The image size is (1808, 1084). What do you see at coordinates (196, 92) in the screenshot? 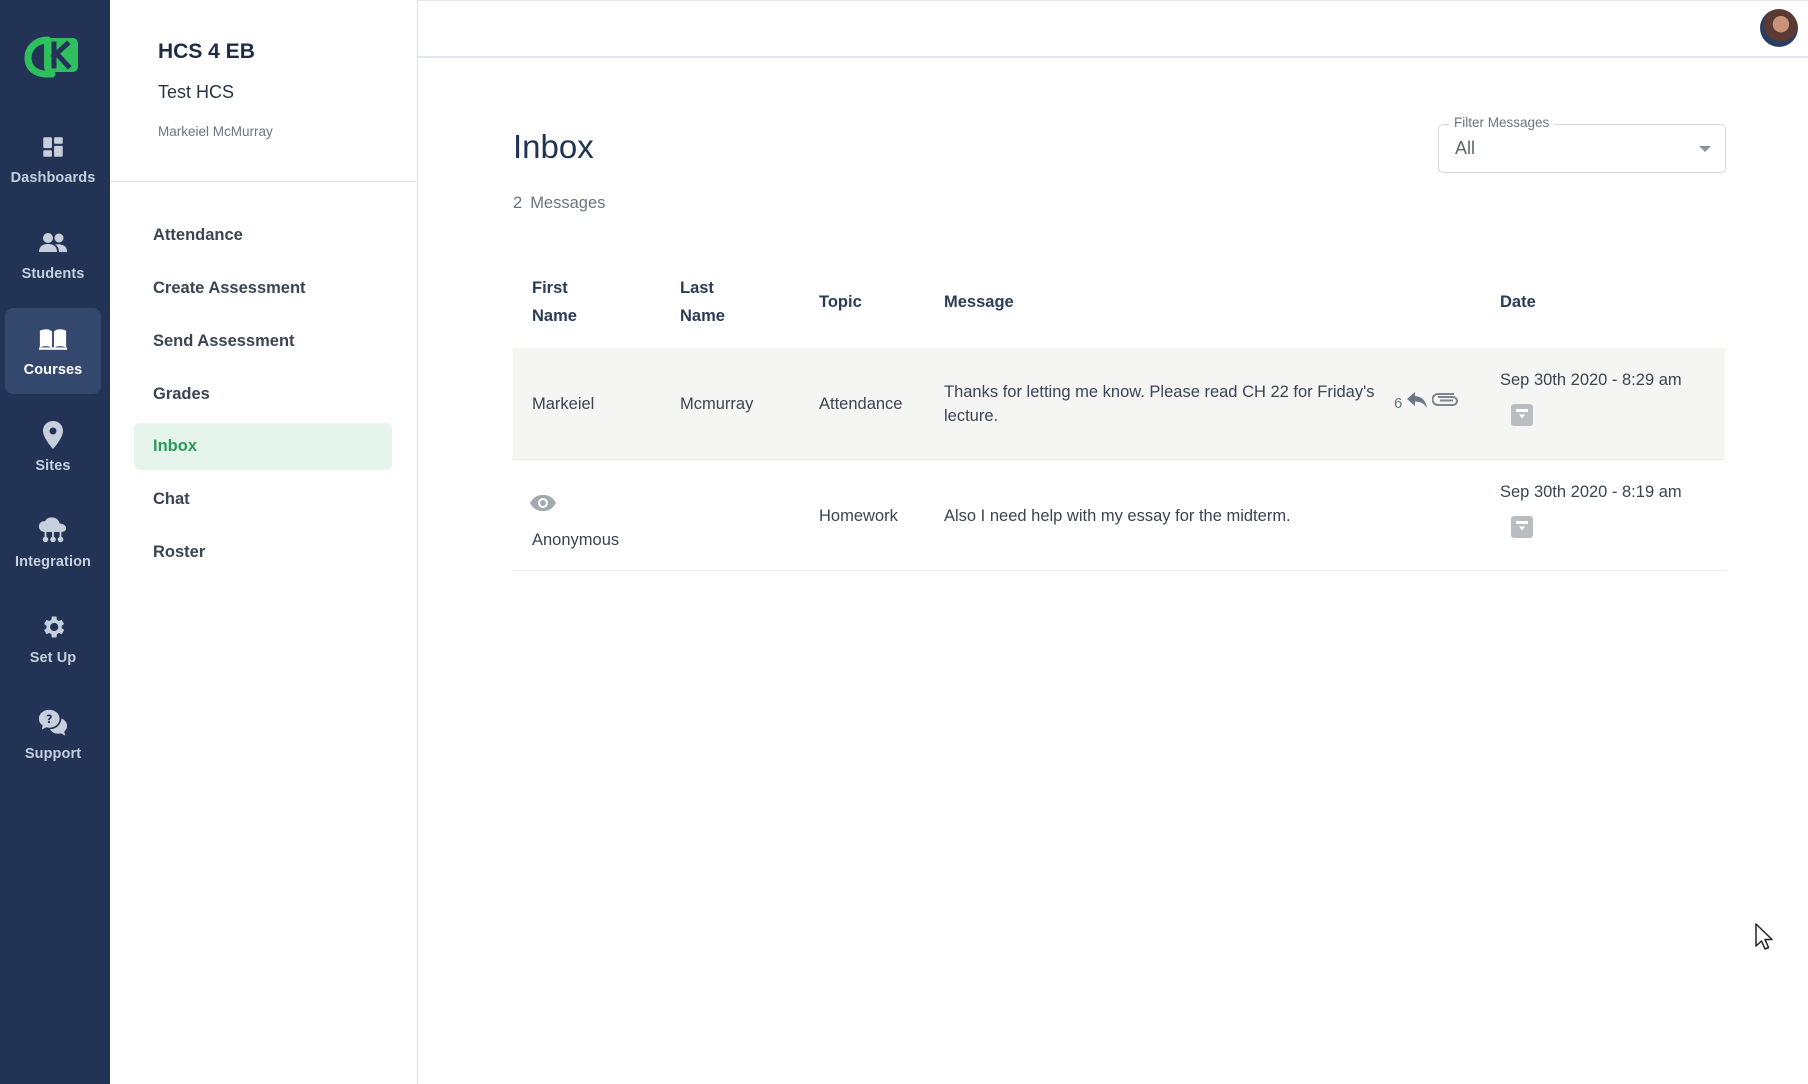
I see `course-subtitle: Test HCS` at bounding box center [196, 92].